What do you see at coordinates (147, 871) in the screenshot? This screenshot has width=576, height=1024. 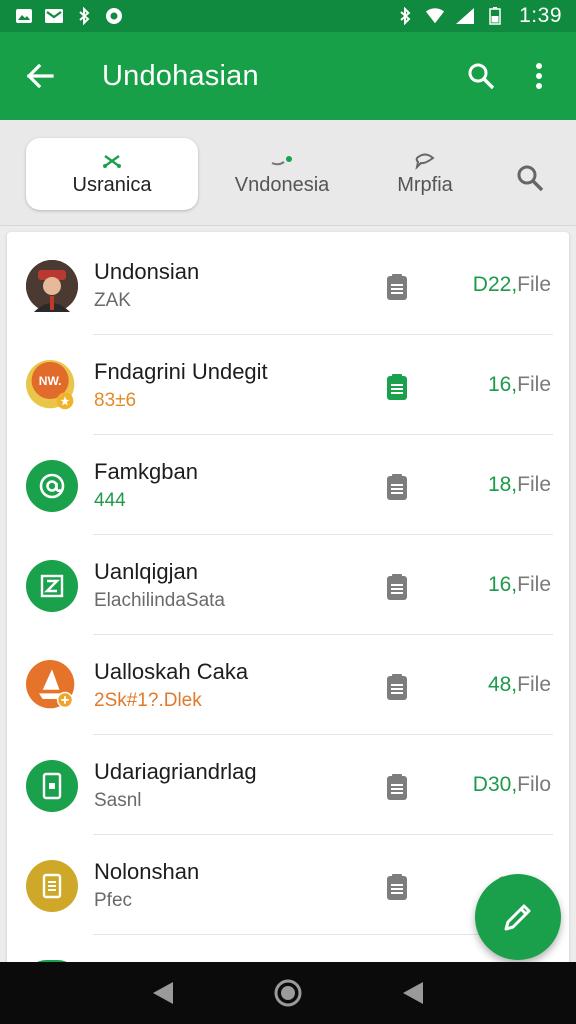 I see `item-title: Nolonshan` at bounding box center [147, 871].